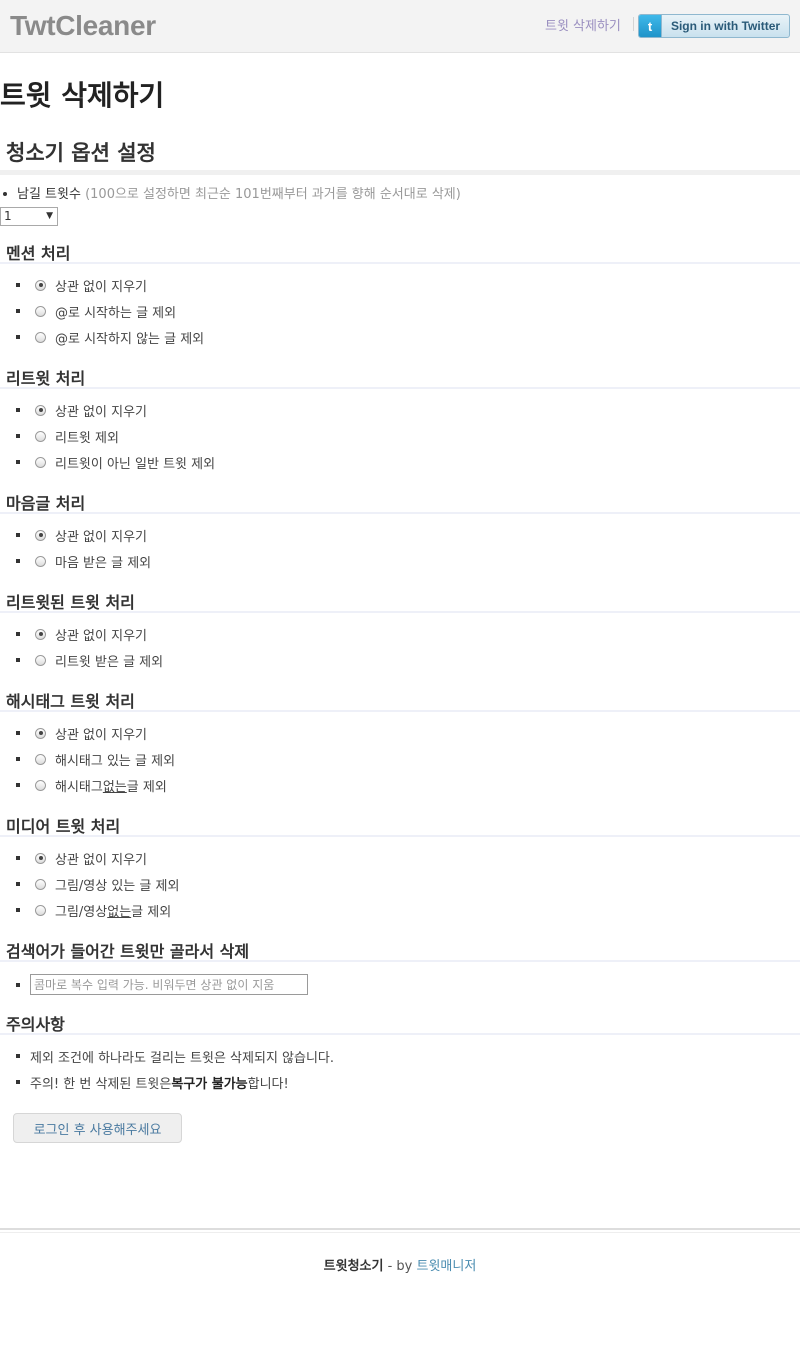  What do you see at coordinates (725, 26) in the screenshot?
I see `sign-in-label: Sign in with Twitter` at bounding box center [725, 26].